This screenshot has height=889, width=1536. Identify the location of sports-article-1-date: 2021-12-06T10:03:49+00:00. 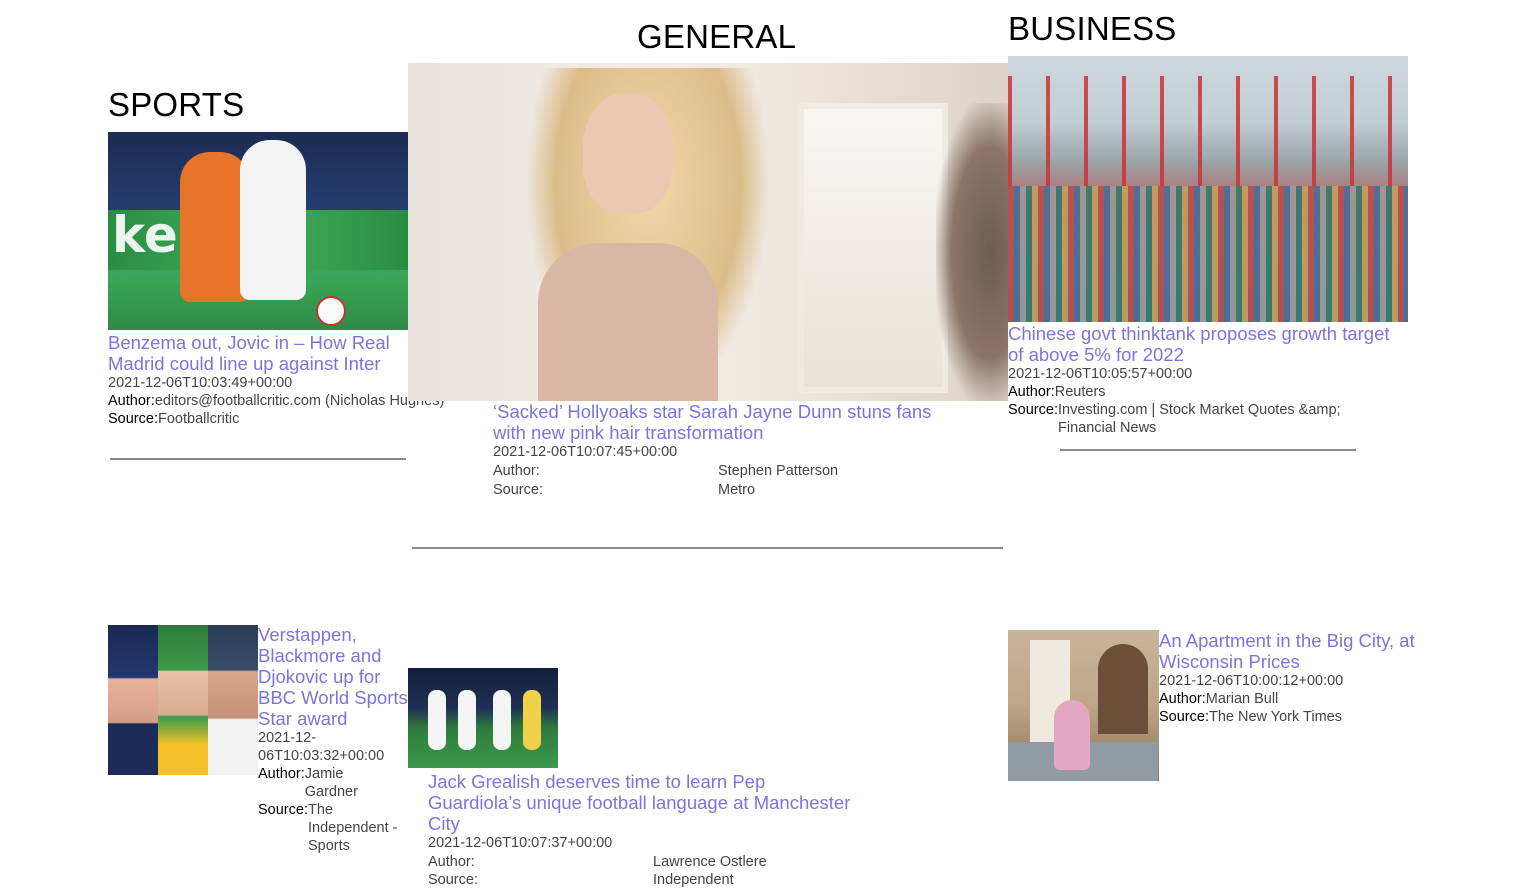
(200, 383).